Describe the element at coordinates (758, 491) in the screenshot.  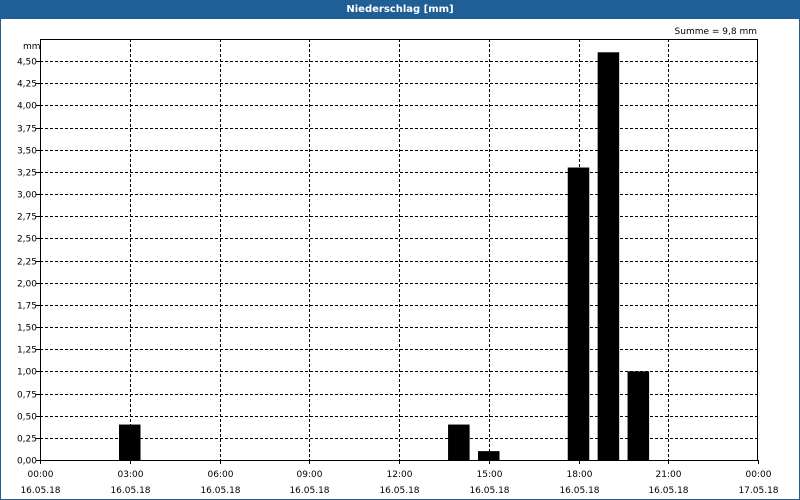
I see `x-tick-date-label: 17.05.18` at that location.